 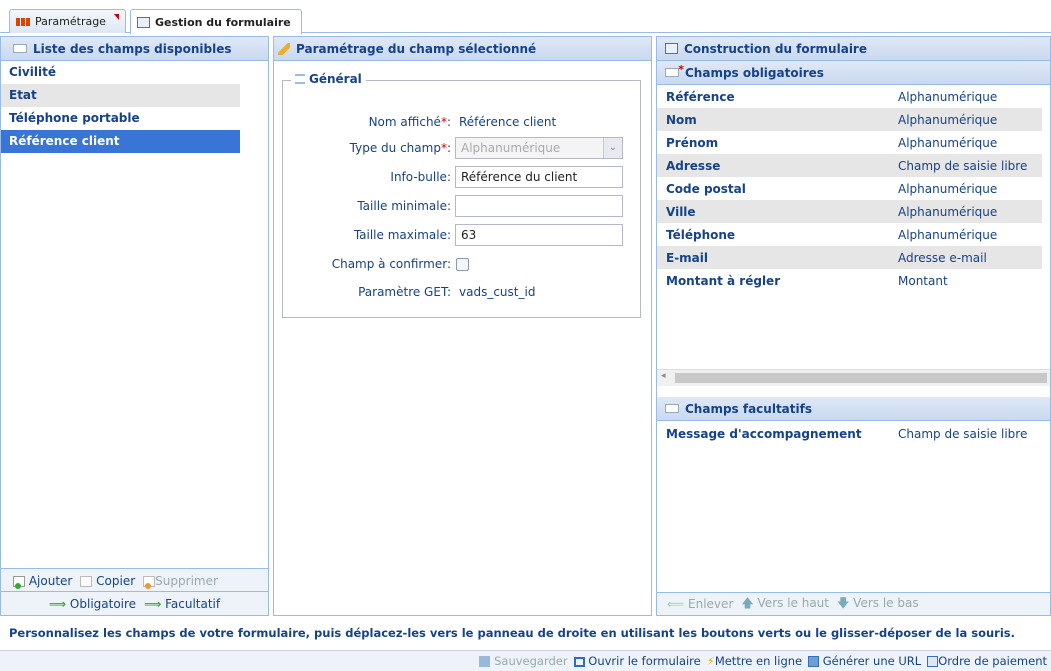 I want to click on lightning-icon: ⚡, so click(x=710, y=661).